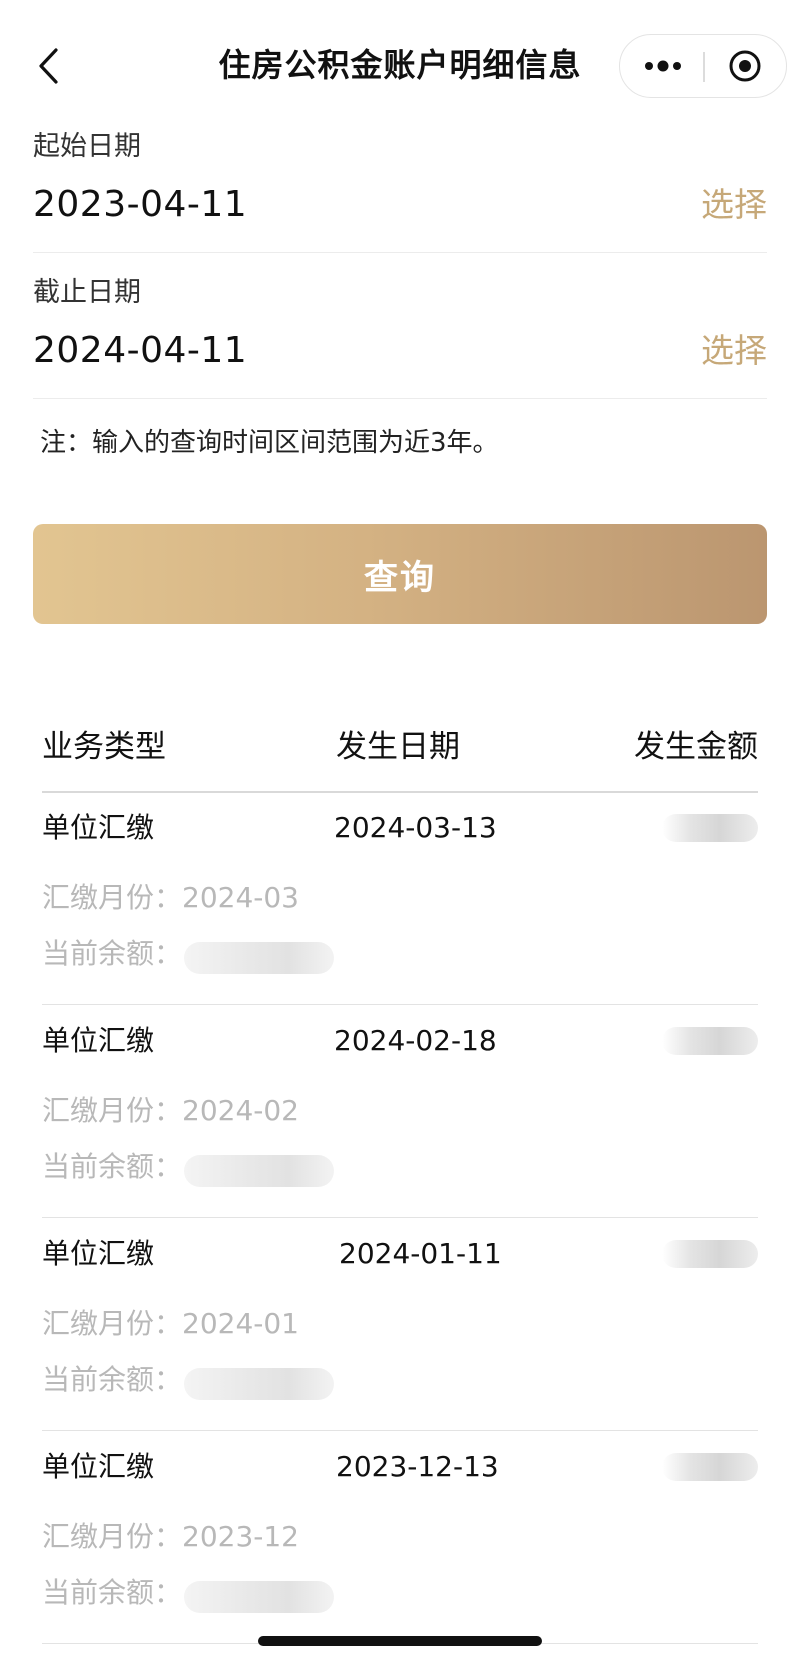 The width and height of the screenshot is (800, 1660). I want to click on start-date-select-button: 选择, so click(734, 205).